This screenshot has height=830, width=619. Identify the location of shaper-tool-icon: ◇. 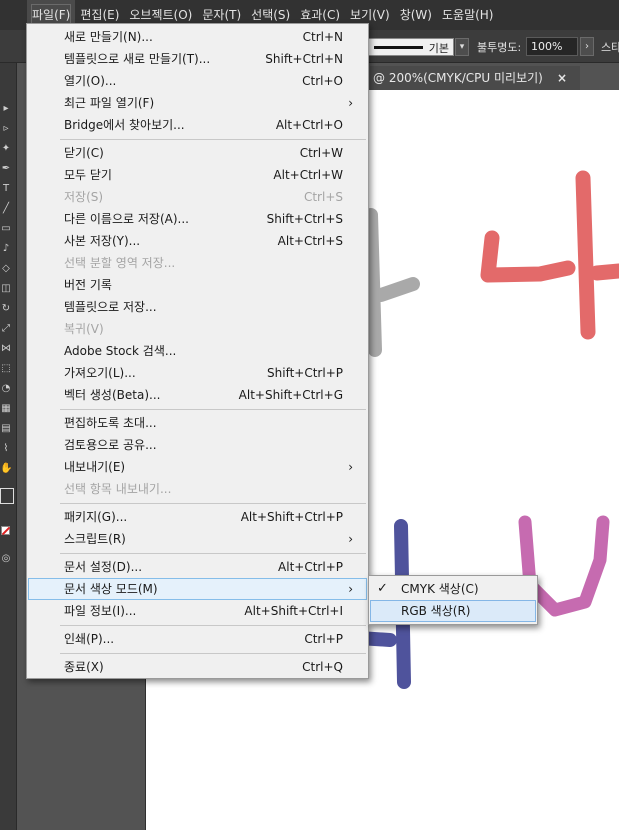
(6, 269).